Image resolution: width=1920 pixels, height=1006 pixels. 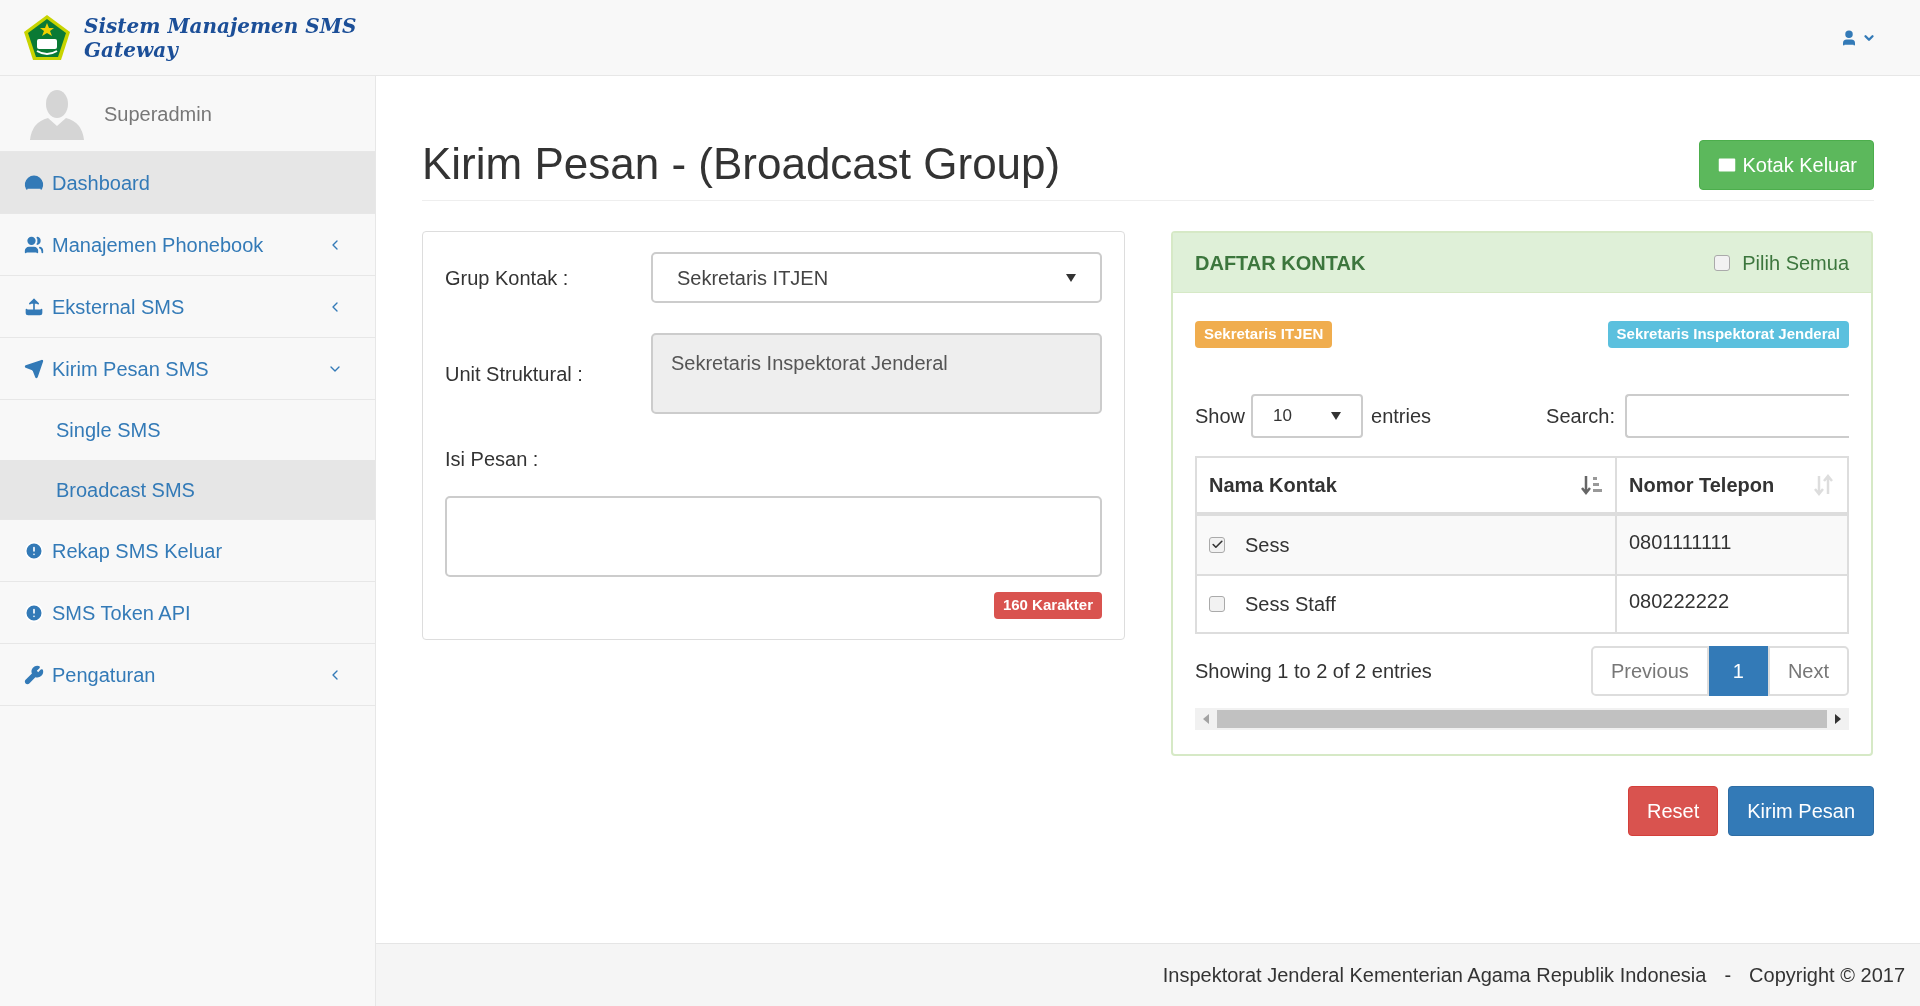 What do you see at coordinates (741, 164) in the screenshot?
I see `page-title: Kirim Pesan - (Broadcast Group)` at bounding box center [741, 164].